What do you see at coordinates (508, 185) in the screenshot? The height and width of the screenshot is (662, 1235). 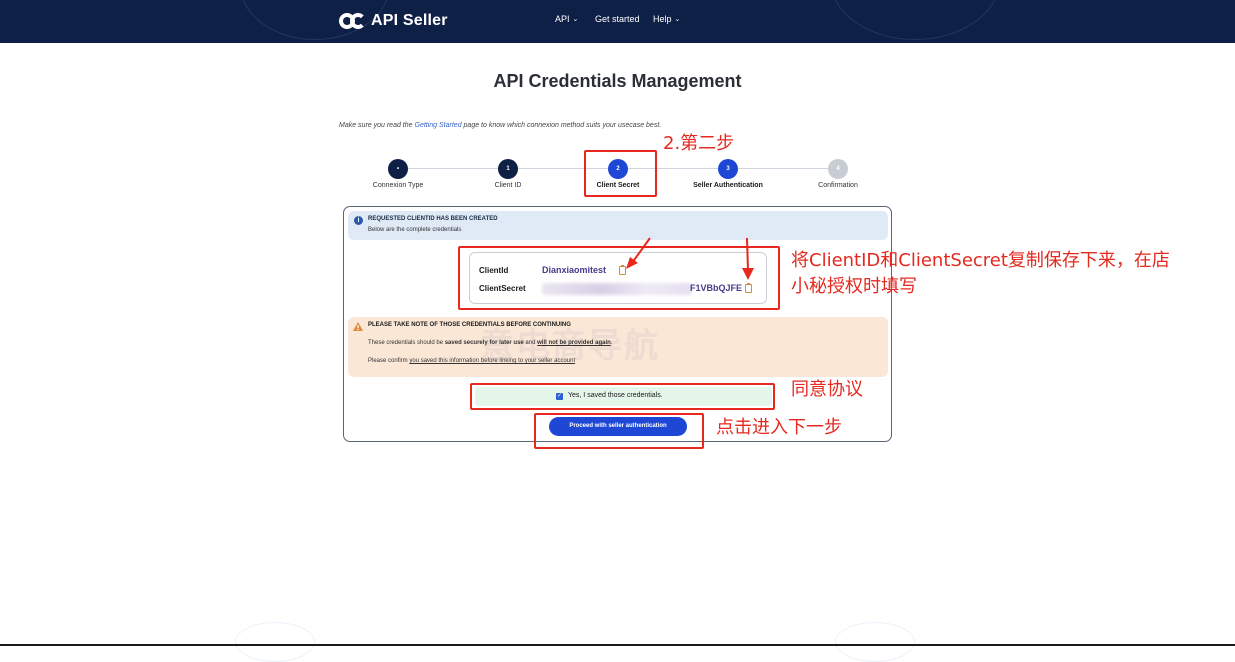 I see `step-label-client-id: Client ID` at bounding box center [508, 185].